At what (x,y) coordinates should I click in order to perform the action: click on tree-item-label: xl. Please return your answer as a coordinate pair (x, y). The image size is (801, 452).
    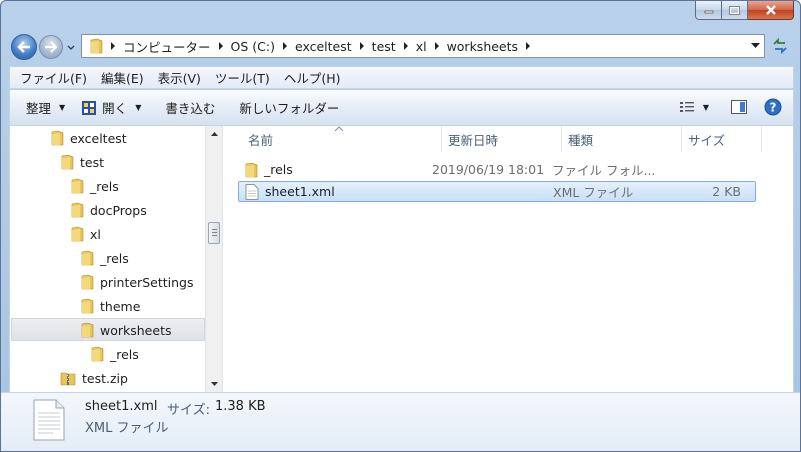
    Looking at the image, I should click on (95, 234).